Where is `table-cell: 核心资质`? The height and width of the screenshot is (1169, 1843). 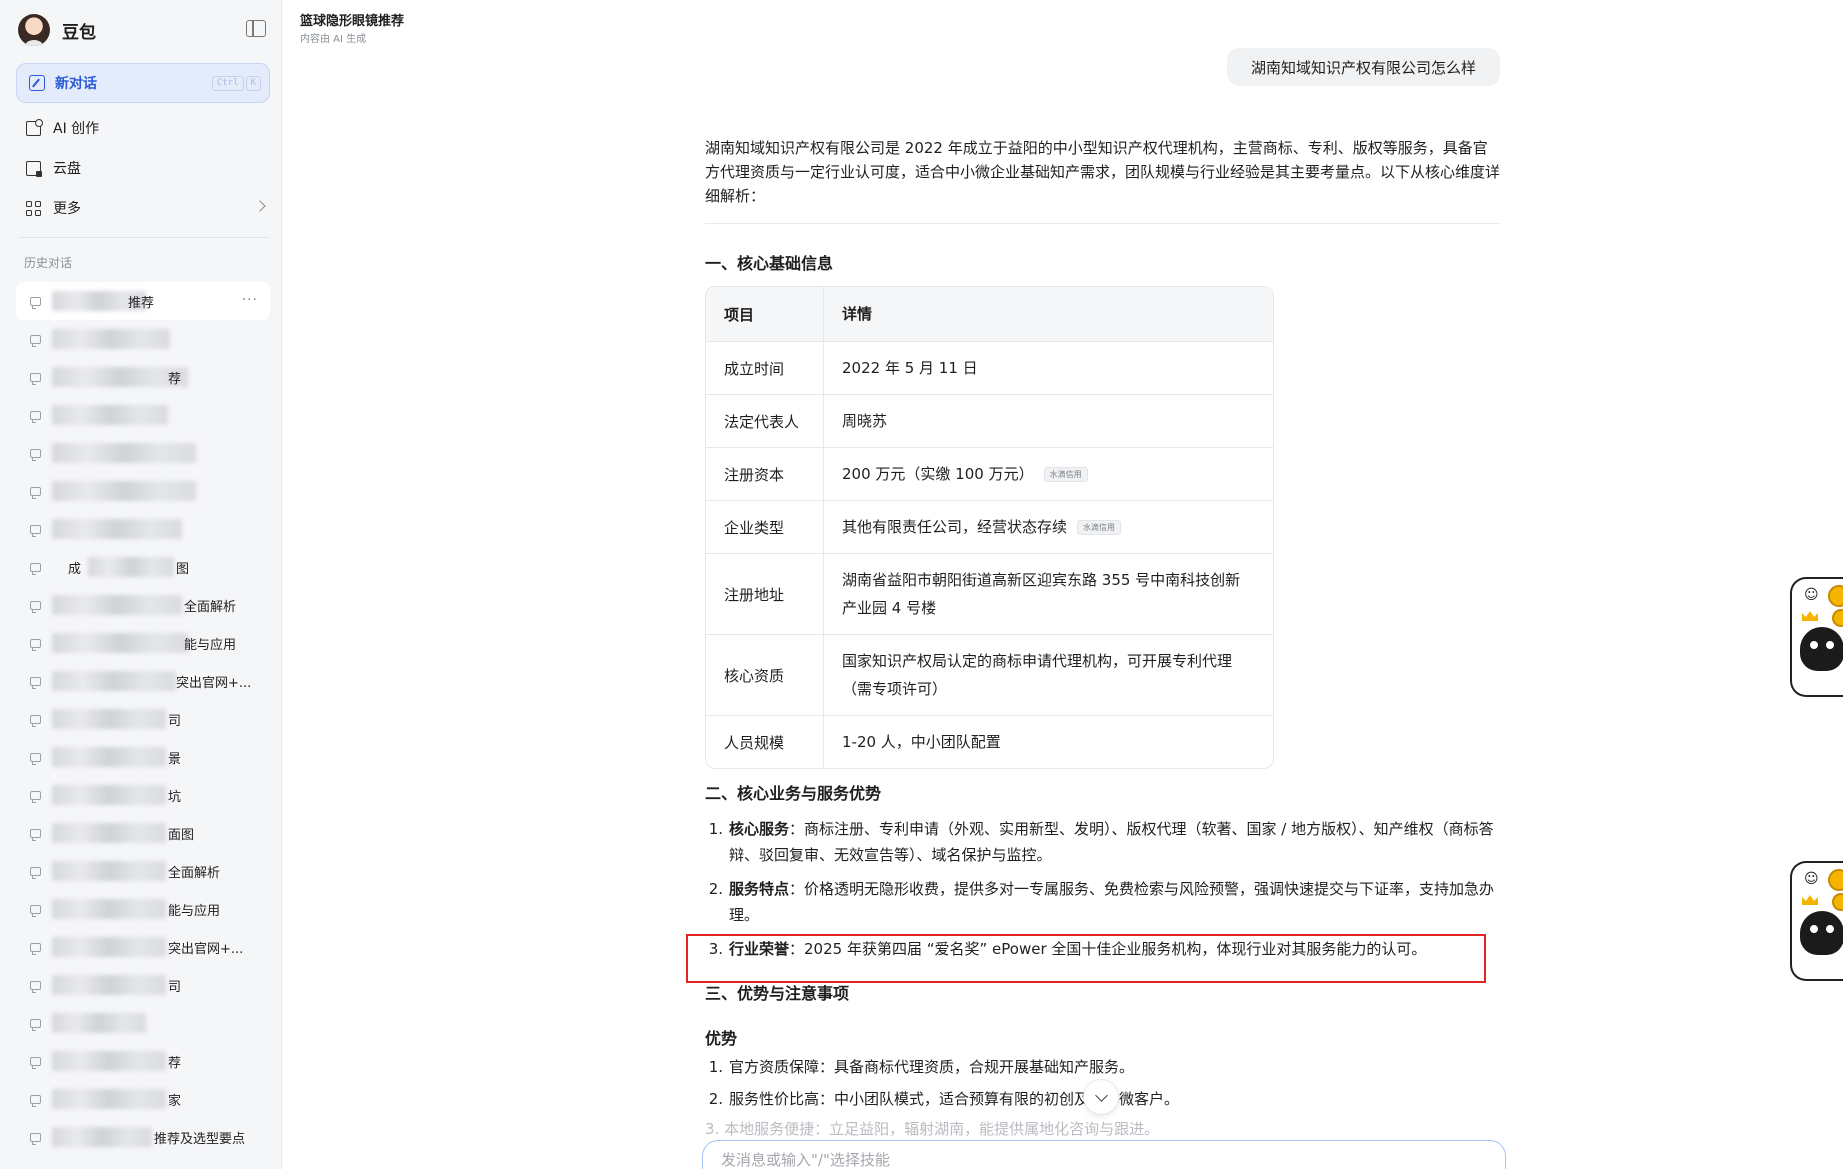
table-cell: 核心资质 is located at coordinates (765, 675).